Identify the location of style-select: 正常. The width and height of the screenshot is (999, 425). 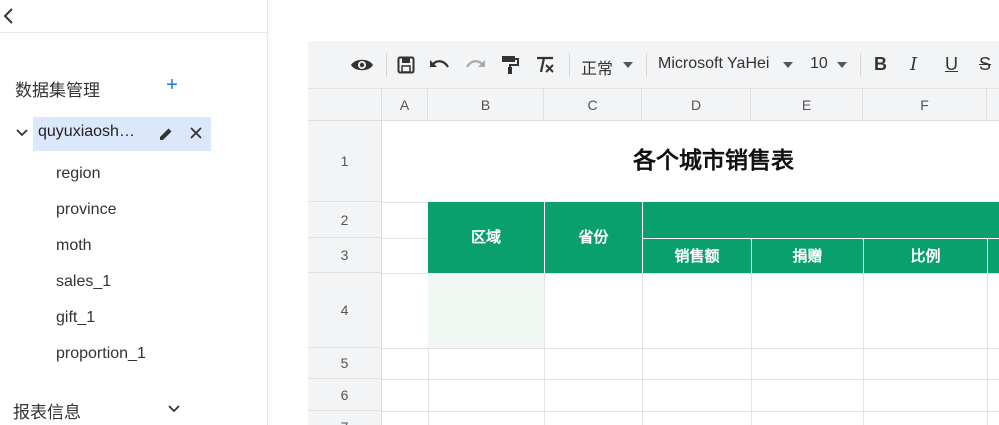
(597, 67).